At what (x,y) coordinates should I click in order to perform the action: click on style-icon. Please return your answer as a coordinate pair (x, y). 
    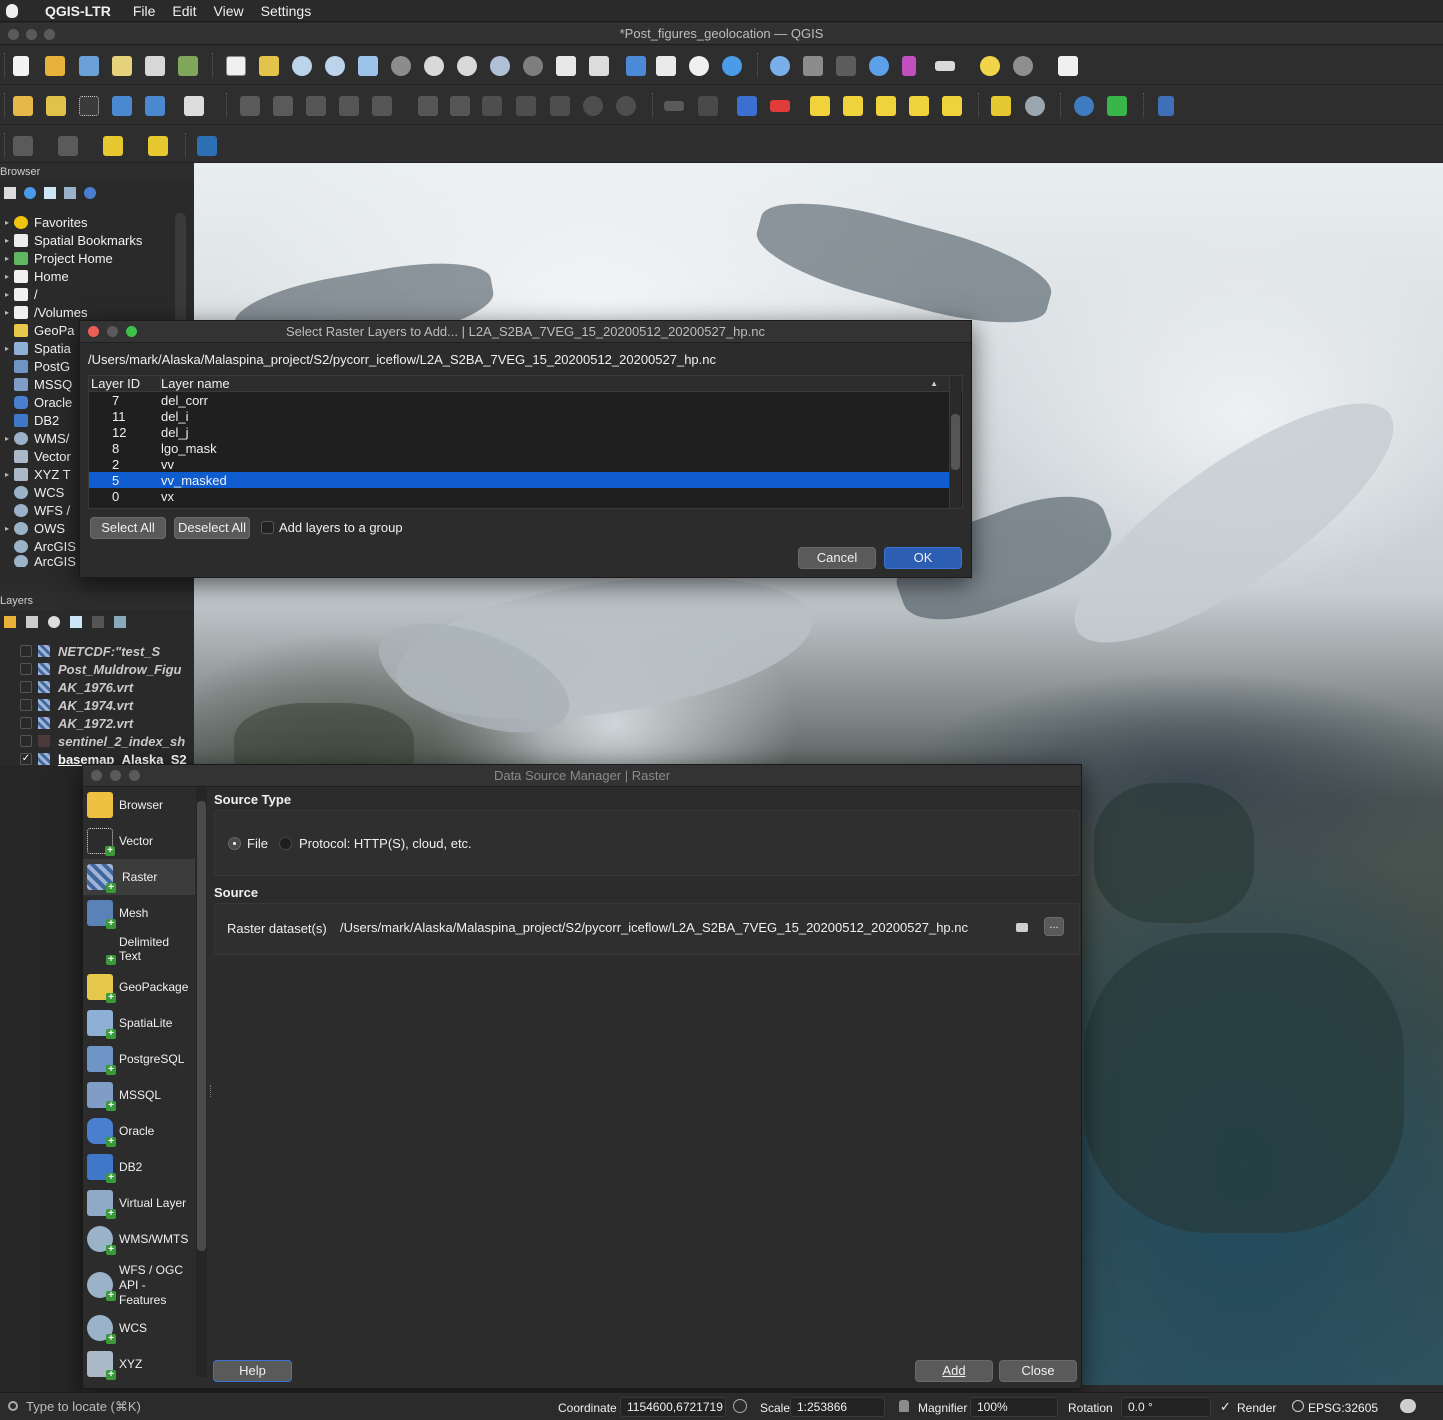
    Looking at the image, I should click on (10, 622).